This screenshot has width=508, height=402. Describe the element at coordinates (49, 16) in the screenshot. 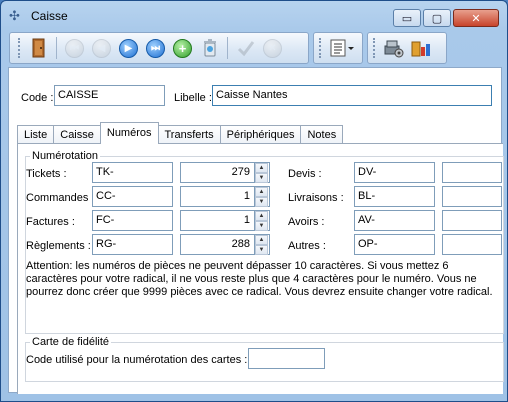

I see `window-title: Caisse` at that location.